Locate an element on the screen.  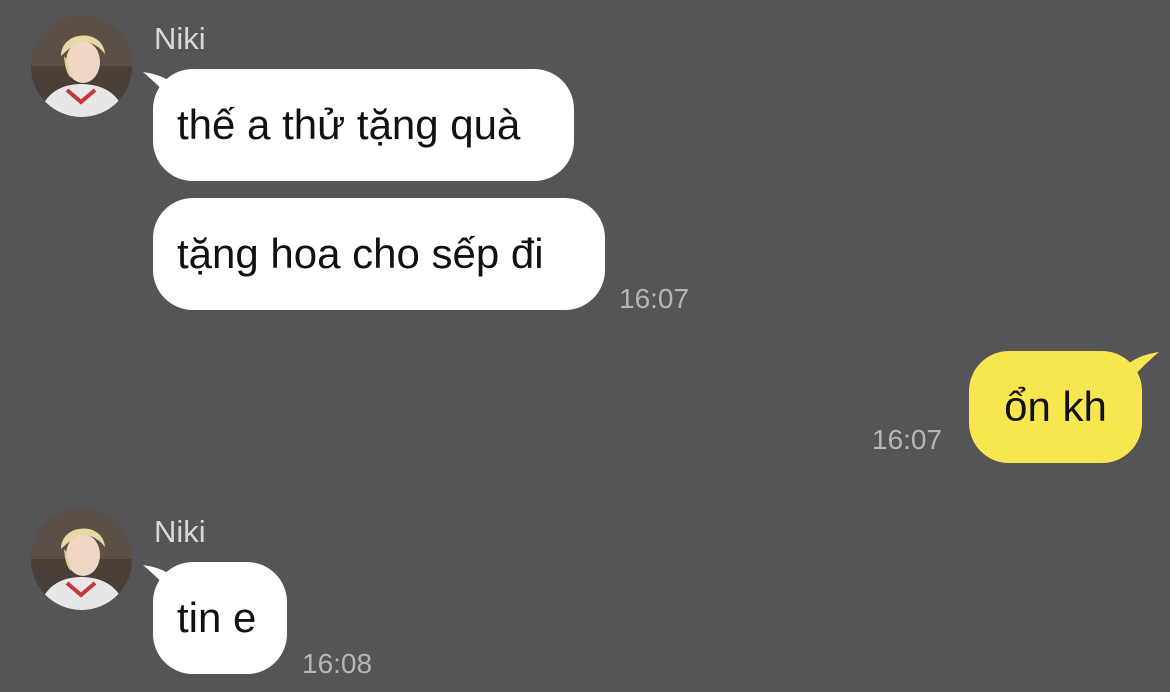
bubble-tail-icon is located at coordinates (1142, 369).